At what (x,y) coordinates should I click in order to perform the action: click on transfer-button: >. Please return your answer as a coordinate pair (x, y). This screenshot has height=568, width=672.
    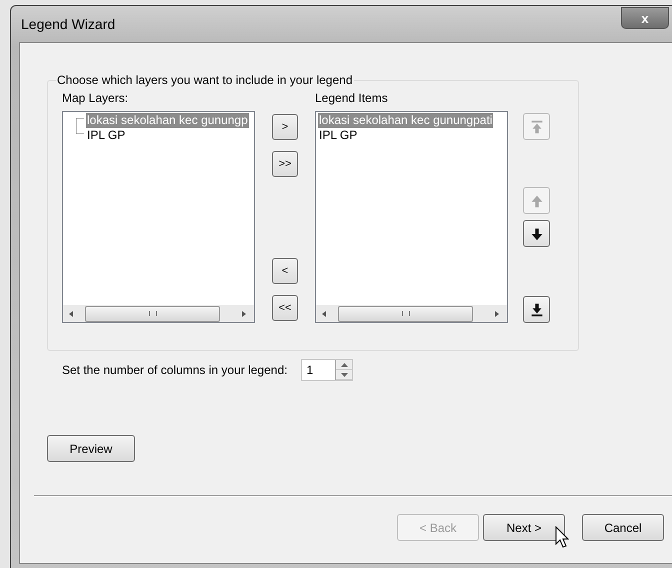
    Looking at the image, I should click on (285, 127).